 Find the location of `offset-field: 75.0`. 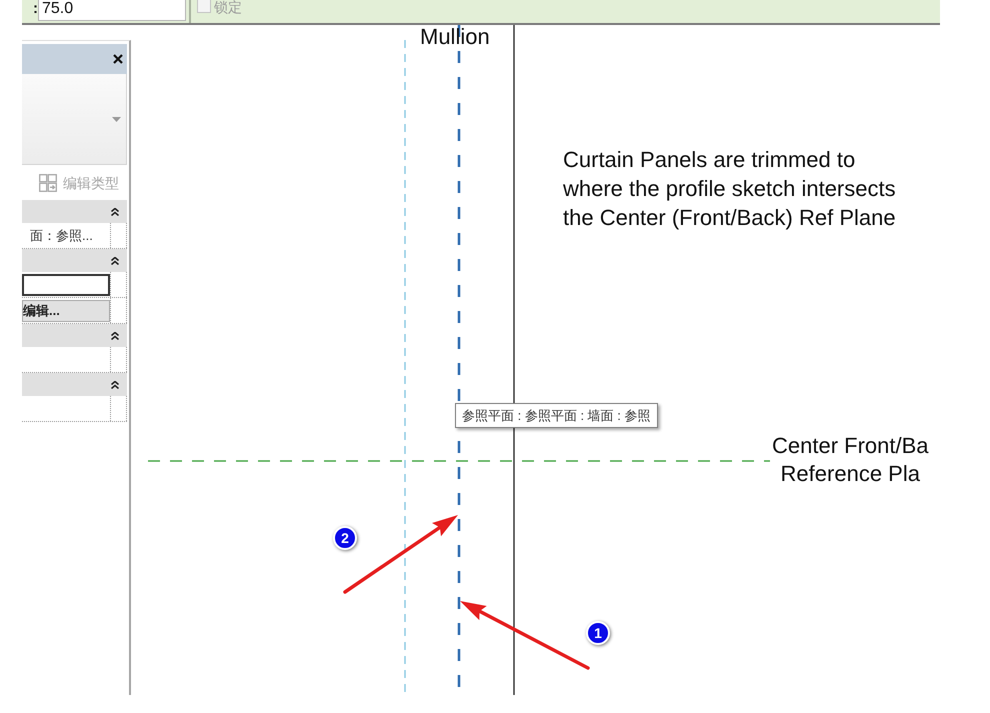

offset-field: 75.0 is located at coordinates (112, 10).